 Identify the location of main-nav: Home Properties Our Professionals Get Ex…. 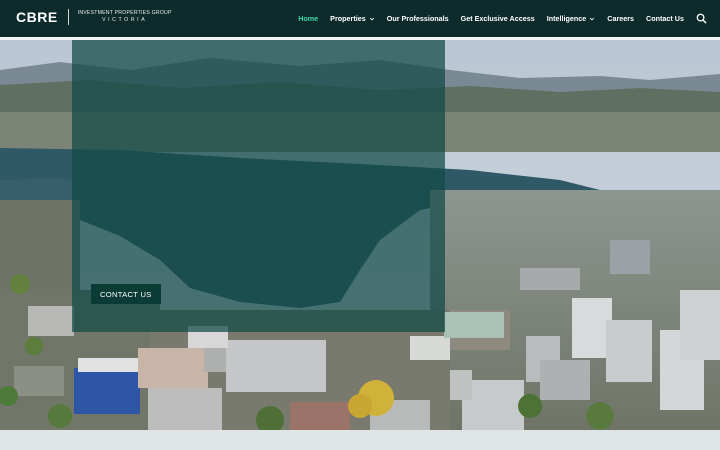
(485, 18).